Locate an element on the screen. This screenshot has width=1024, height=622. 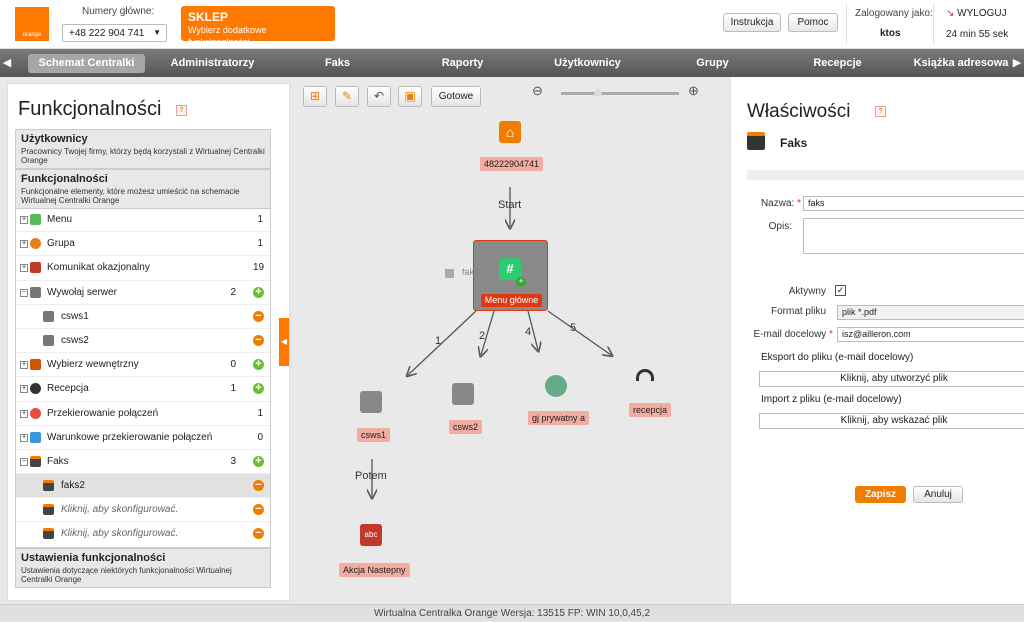
edge-label: 4 is located at coordinates (528, 332).